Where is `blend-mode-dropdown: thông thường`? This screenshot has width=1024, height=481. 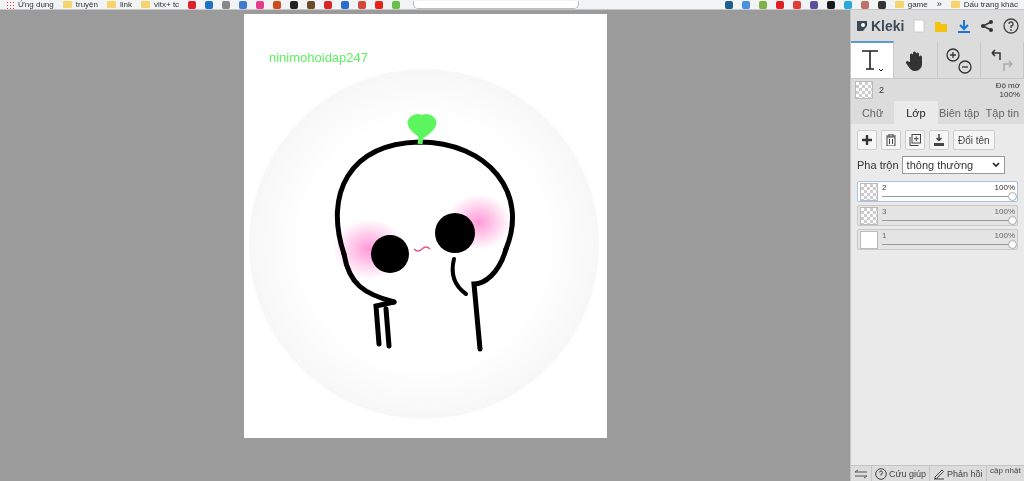
blend-mode-dropdown: thông thường is located at coordinates (953, 165).